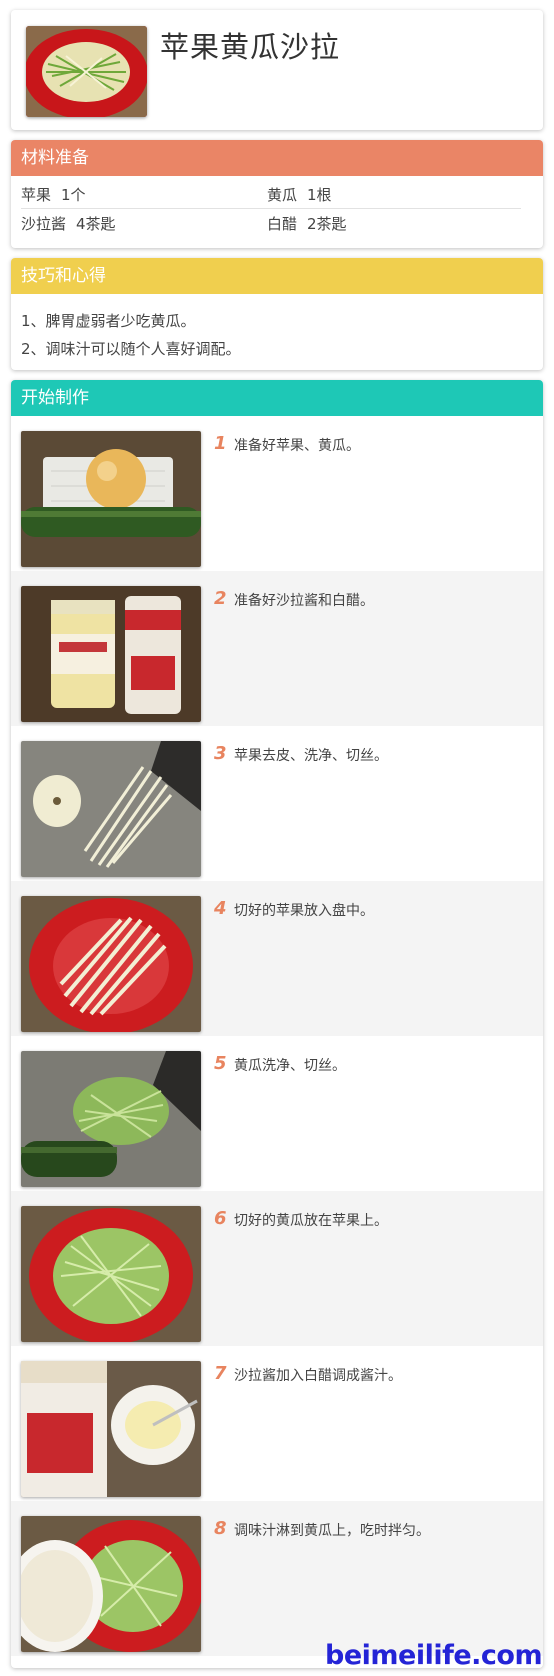  I want to click on step-text: 切好的黄瓜放在苹果上。, so click(311, 1221).